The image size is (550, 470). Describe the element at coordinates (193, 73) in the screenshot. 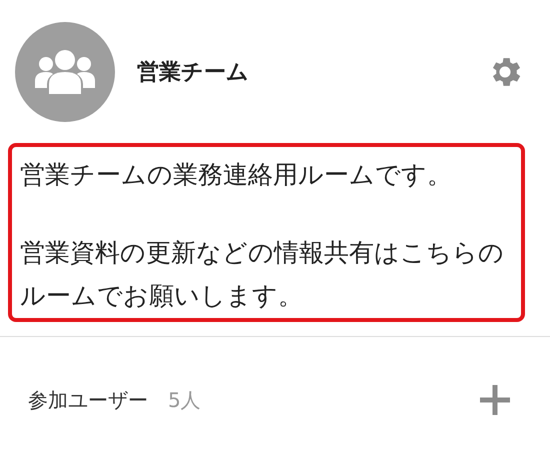

I see `room-name: 営業チーム` at that location.